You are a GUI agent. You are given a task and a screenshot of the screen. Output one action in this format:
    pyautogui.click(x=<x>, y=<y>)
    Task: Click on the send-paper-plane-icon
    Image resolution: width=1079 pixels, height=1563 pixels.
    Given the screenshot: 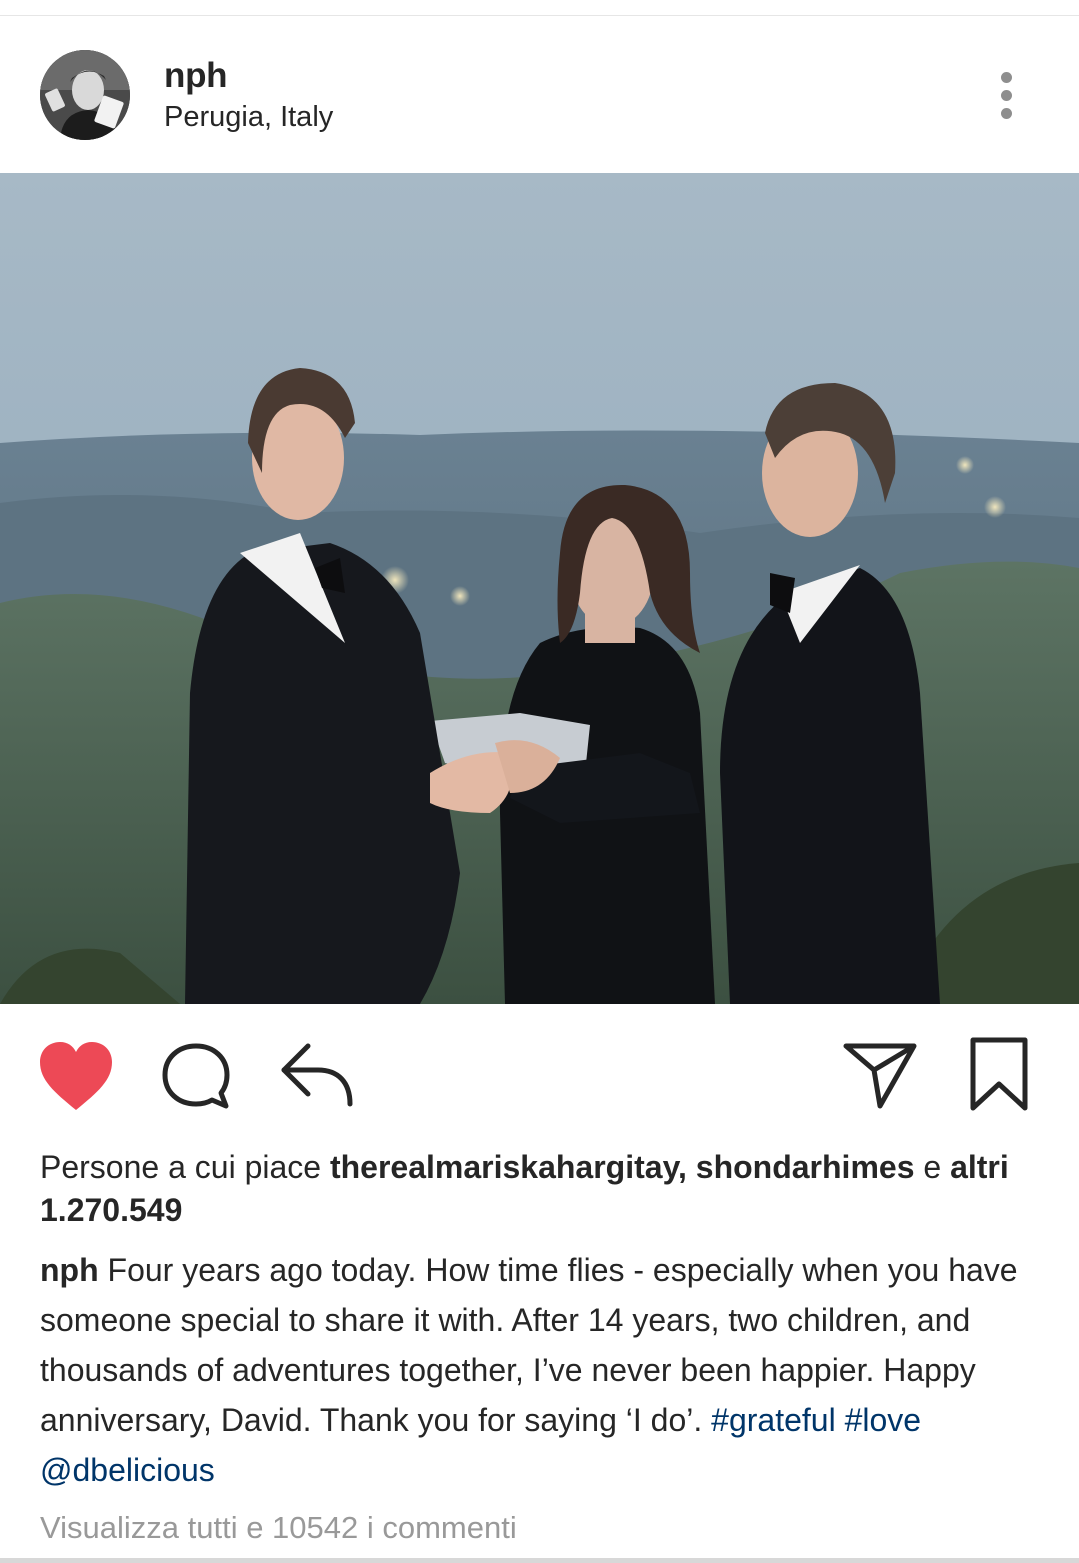 What is the action you would take?
    pyautogui.click(x=880, y=1076)
    